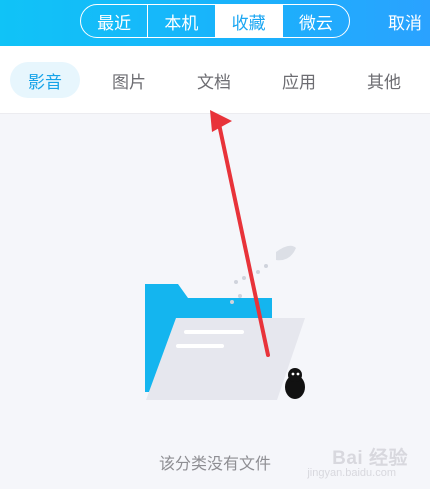 The width and height of the screenshot is (430, 489). Describe the element at coordinates (129, 80) in the screenshot. I see `tab-images: 图片` at that location.